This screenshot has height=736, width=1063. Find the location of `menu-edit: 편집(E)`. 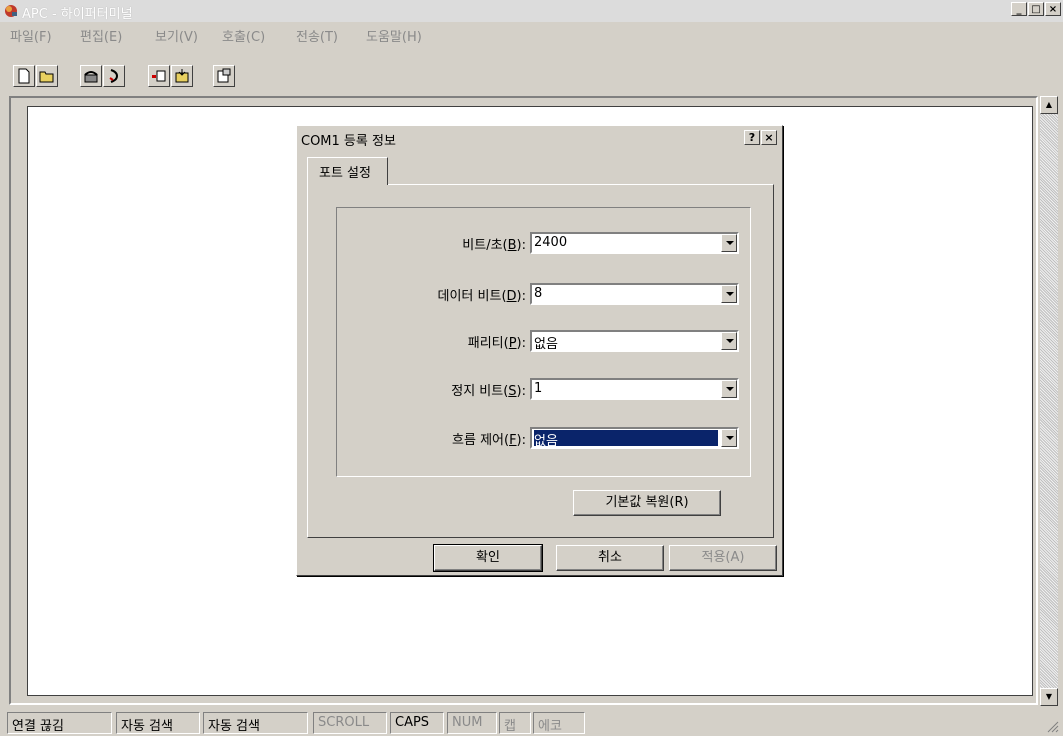

menu-edit: 편집(E) is located at coordinates (101, 35).